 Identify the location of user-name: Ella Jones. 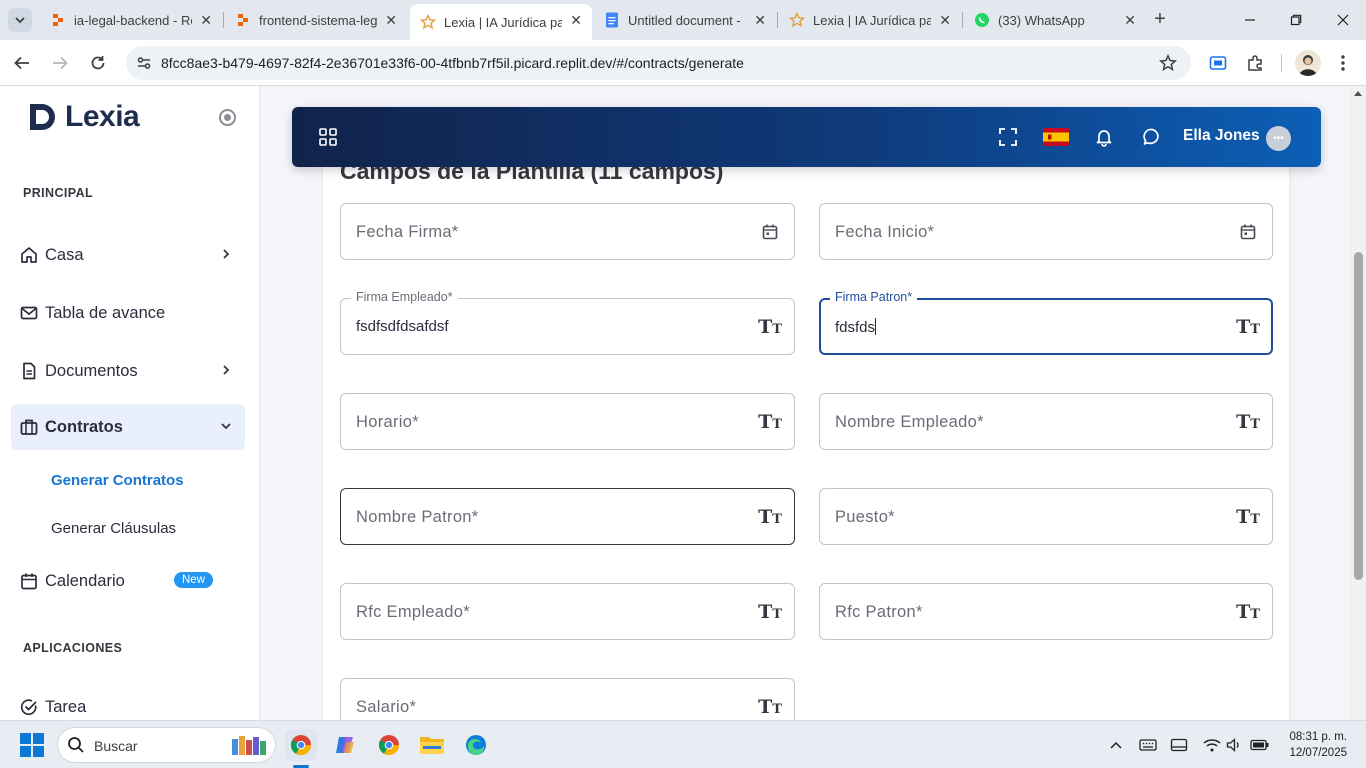
(1221, 136).